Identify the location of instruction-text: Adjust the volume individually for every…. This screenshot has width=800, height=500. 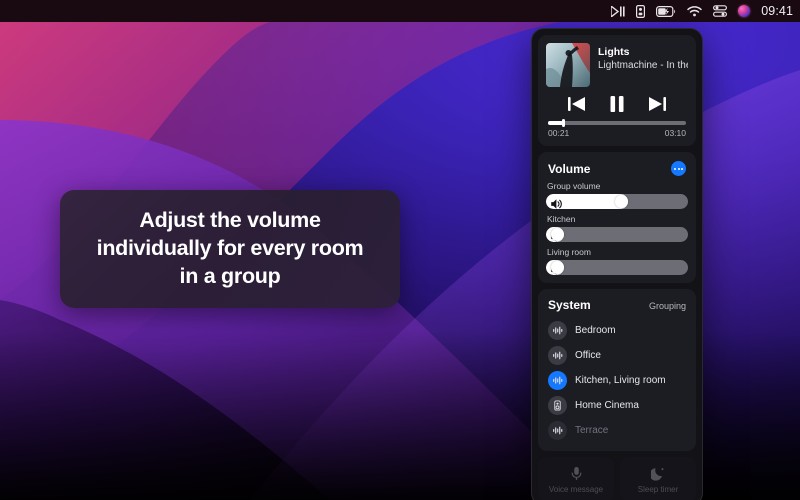
(230, 248).